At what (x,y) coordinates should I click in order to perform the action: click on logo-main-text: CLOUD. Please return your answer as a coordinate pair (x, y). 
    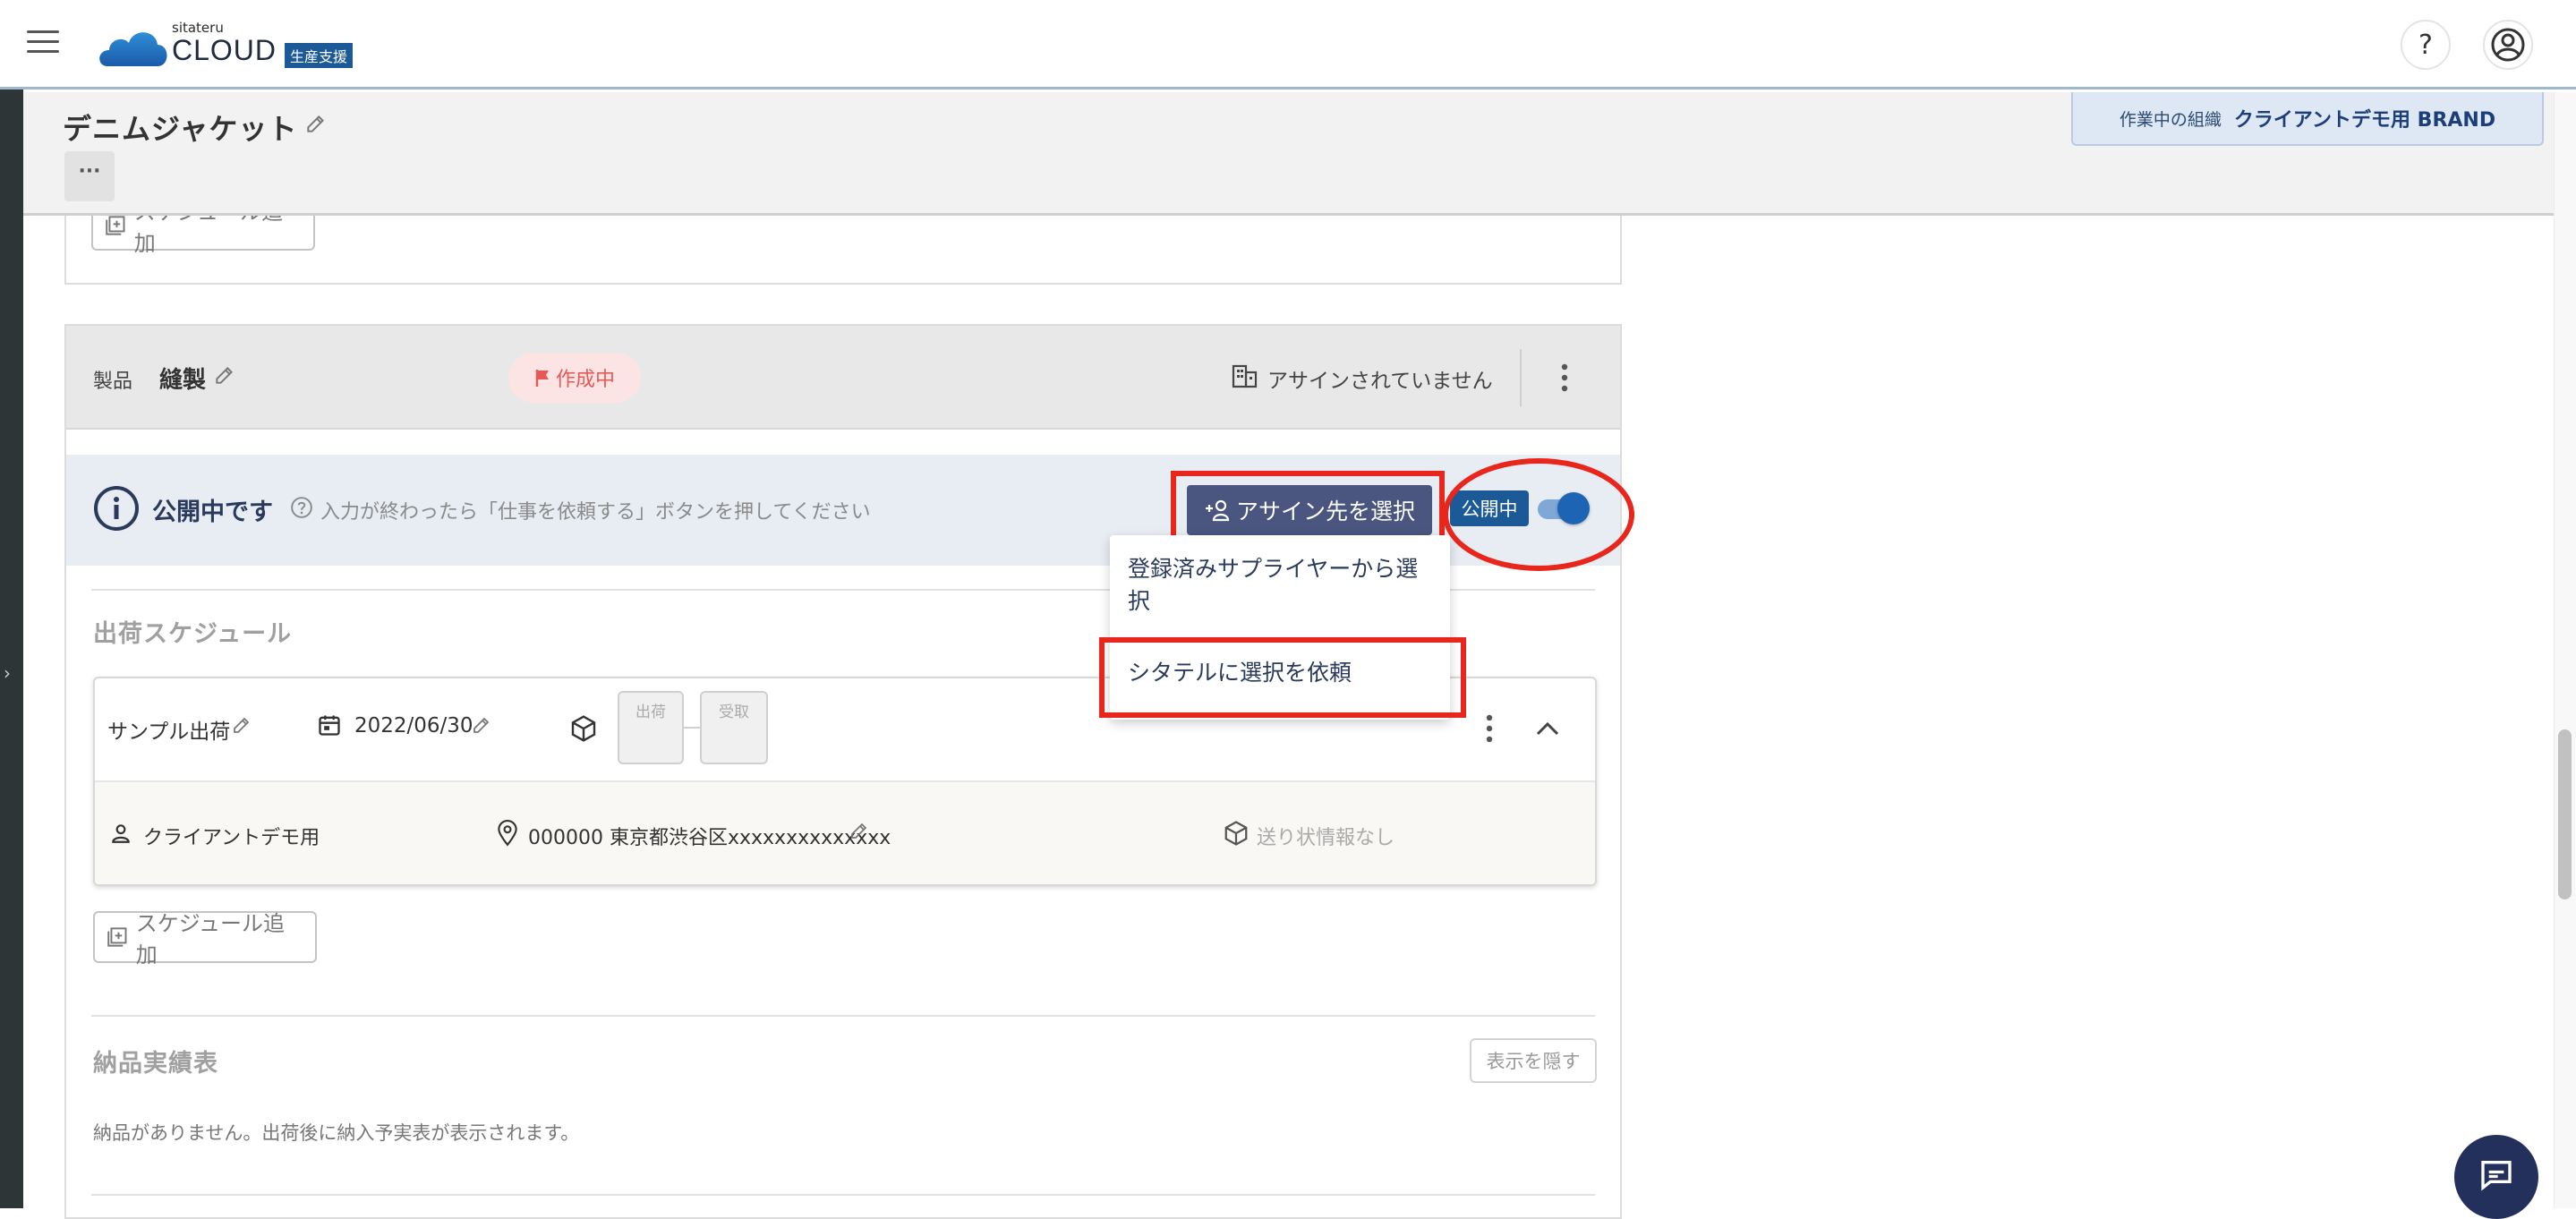
    Looking at the image, I should click on (224, 50).